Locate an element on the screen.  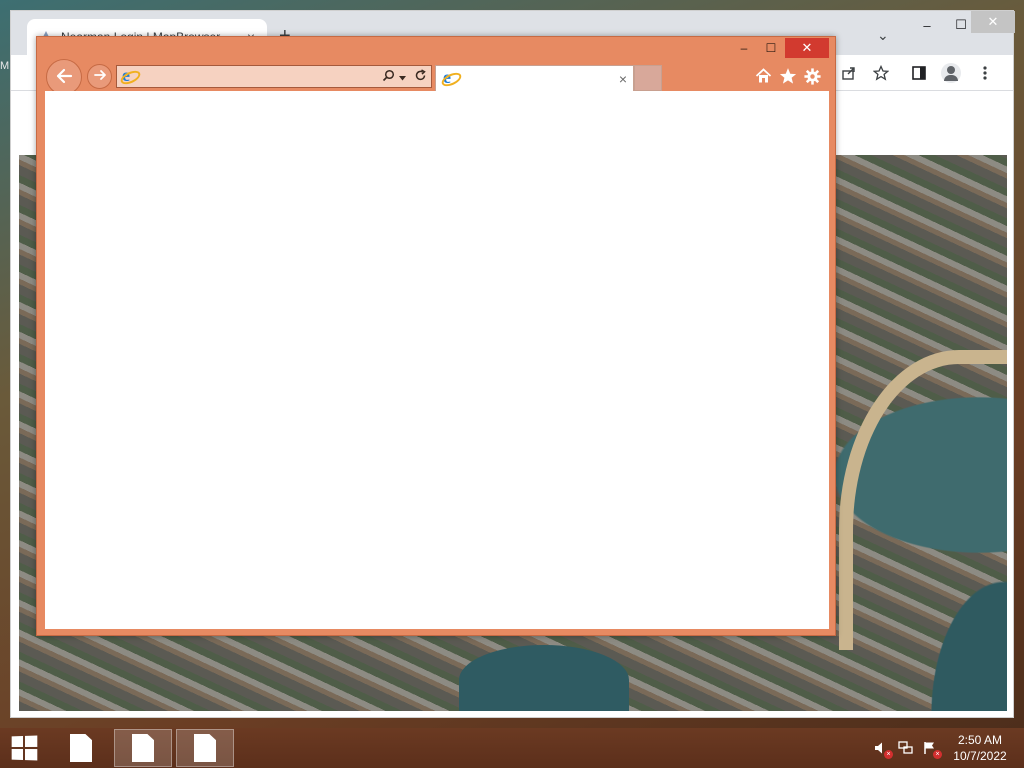
start-button is located at coordinates (24, 748).